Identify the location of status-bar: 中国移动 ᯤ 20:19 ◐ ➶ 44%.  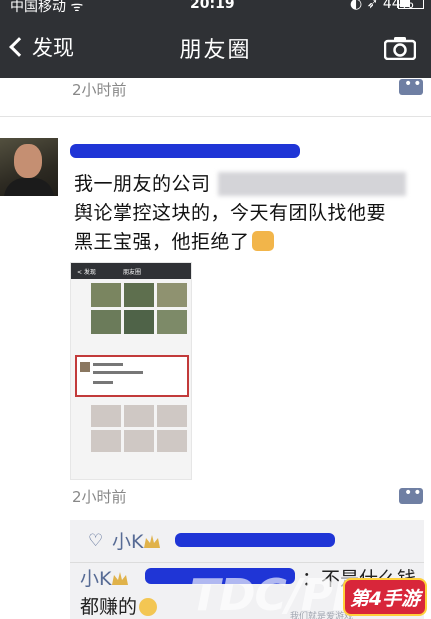
(215, 7).